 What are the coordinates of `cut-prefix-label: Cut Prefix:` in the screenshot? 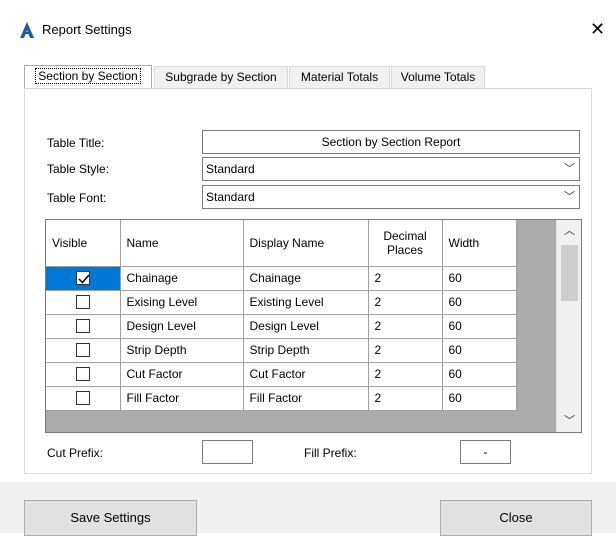 It's located at (75, 453).